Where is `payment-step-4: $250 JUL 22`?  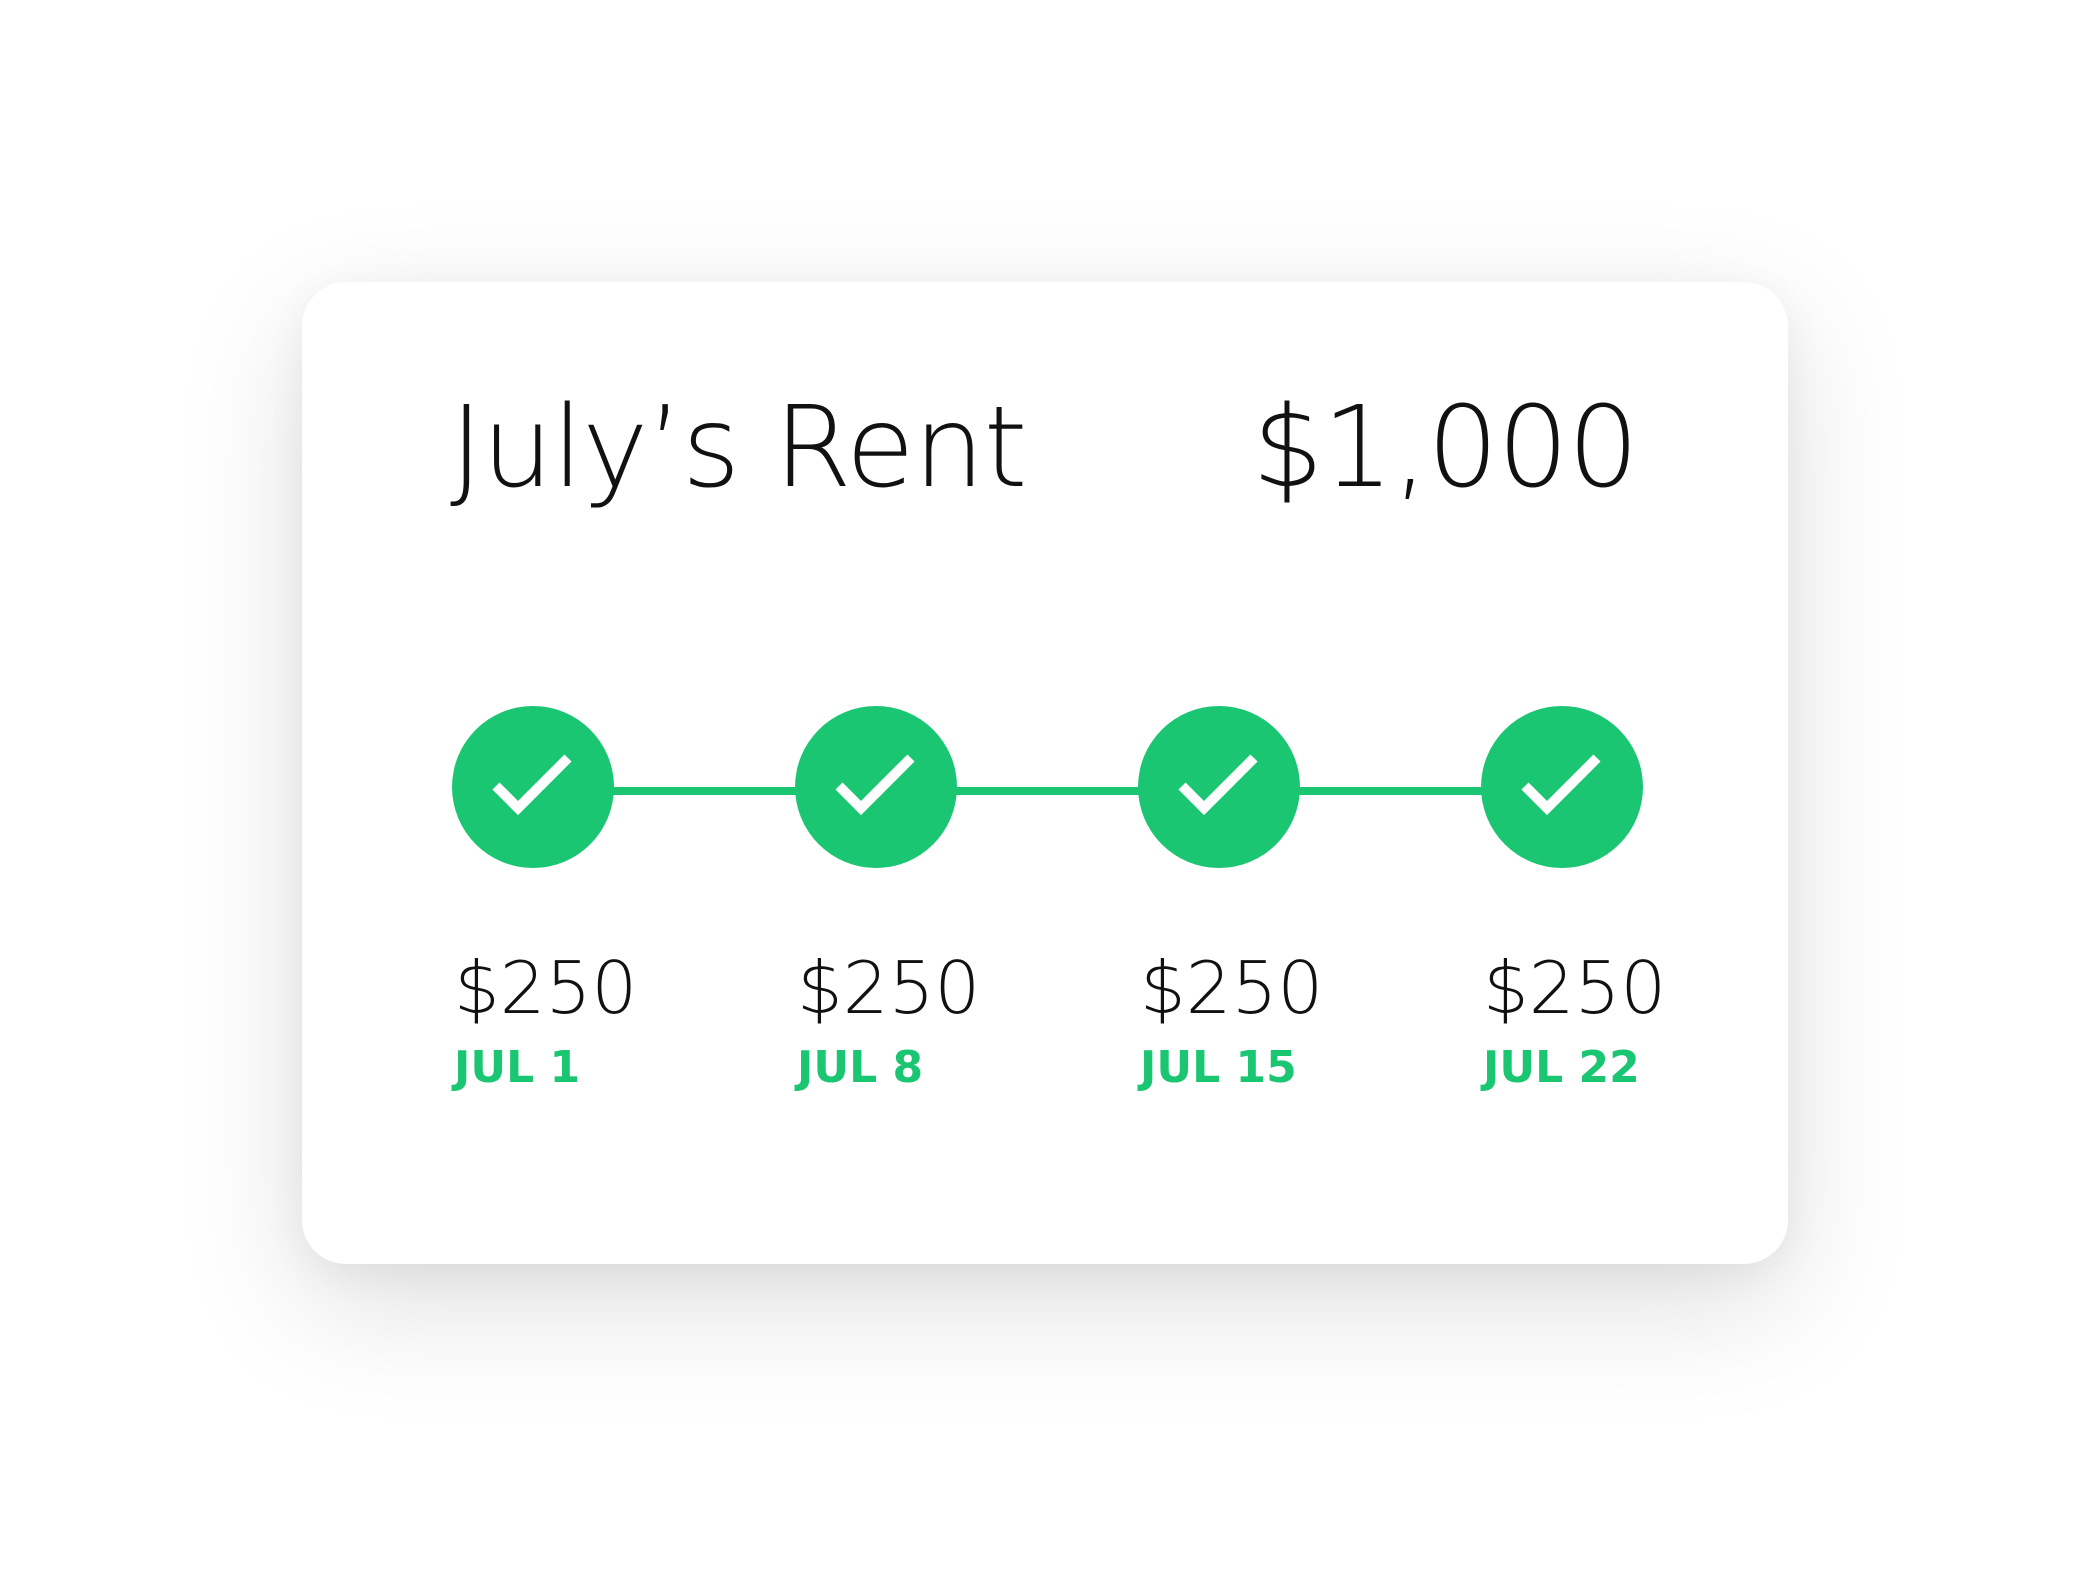 payment-step-4: $250 JUL 22 is located at coordinates (1651, 926).